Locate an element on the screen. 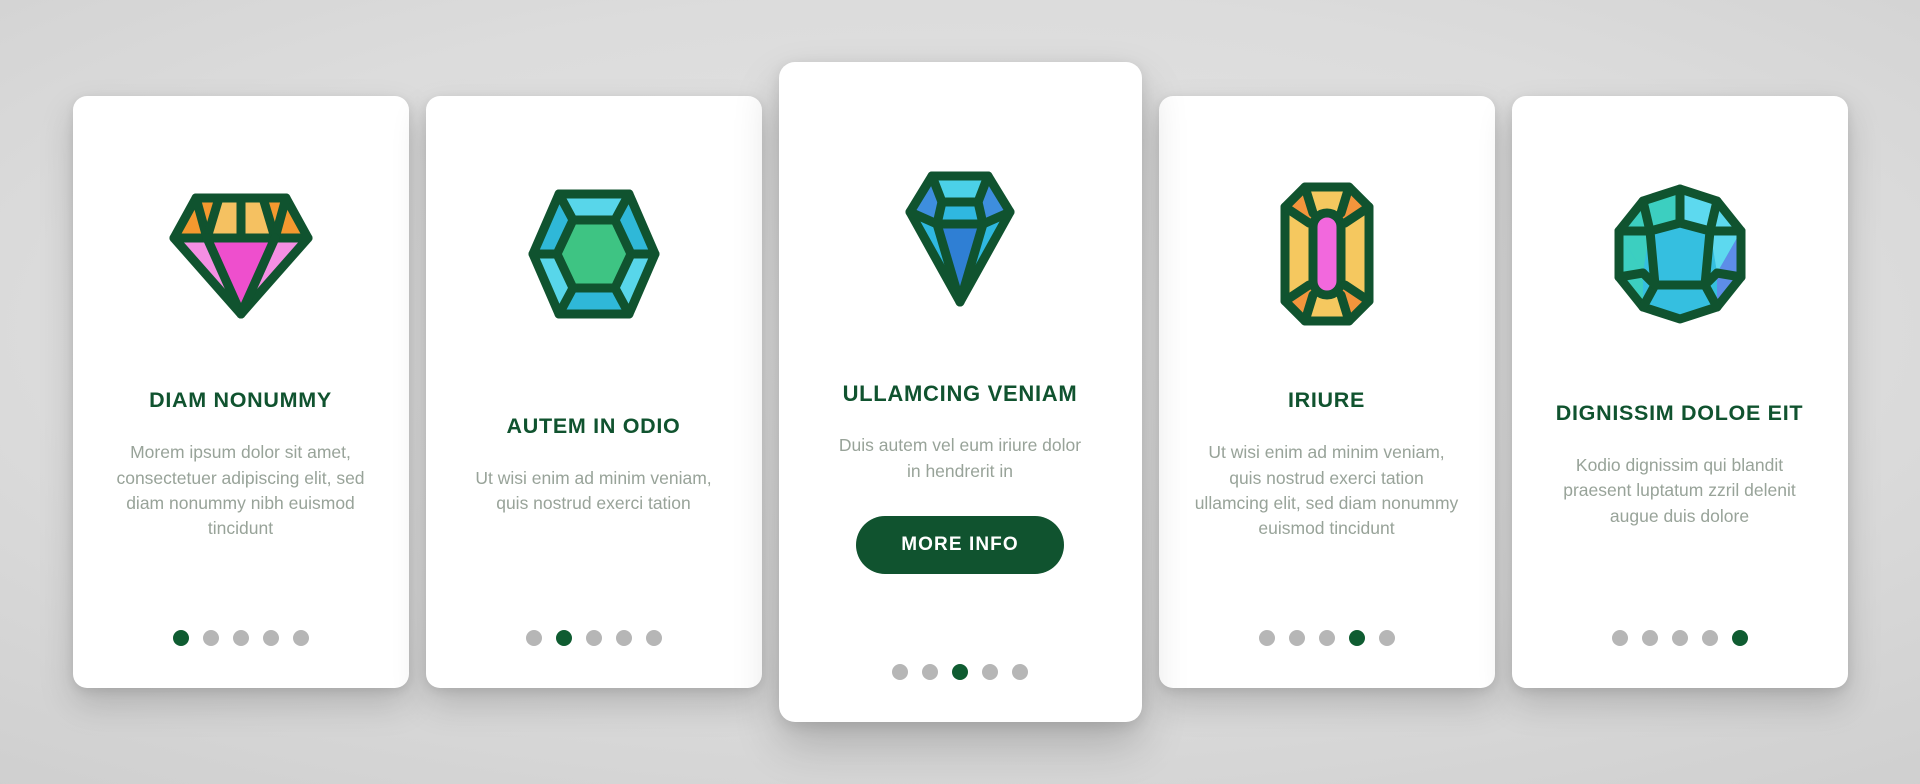 This screenshot has width=1920, height=784. diamond-brilliant-pink-icon is located at coordinates (241, 254).